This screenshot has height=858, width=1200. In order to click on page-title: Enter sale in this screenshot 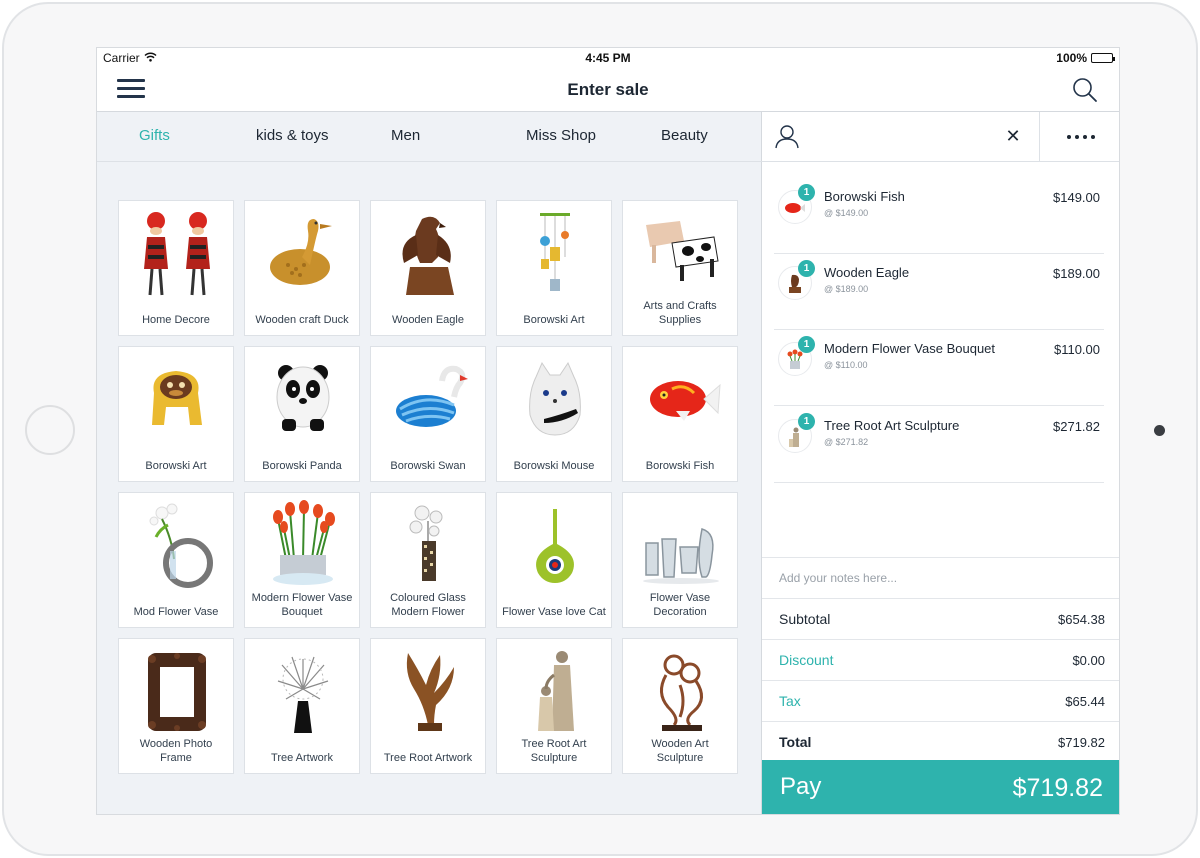, I will do `click(608, 89)`.